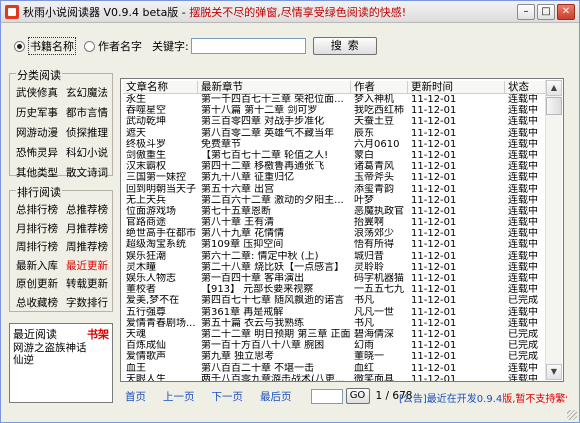 The height and width of the screenshot is (423, 580). What do you see at coordinates (364, 155) in the screenshot?
I see `table-cell: 蒙白` at bounding box center [364, 155].